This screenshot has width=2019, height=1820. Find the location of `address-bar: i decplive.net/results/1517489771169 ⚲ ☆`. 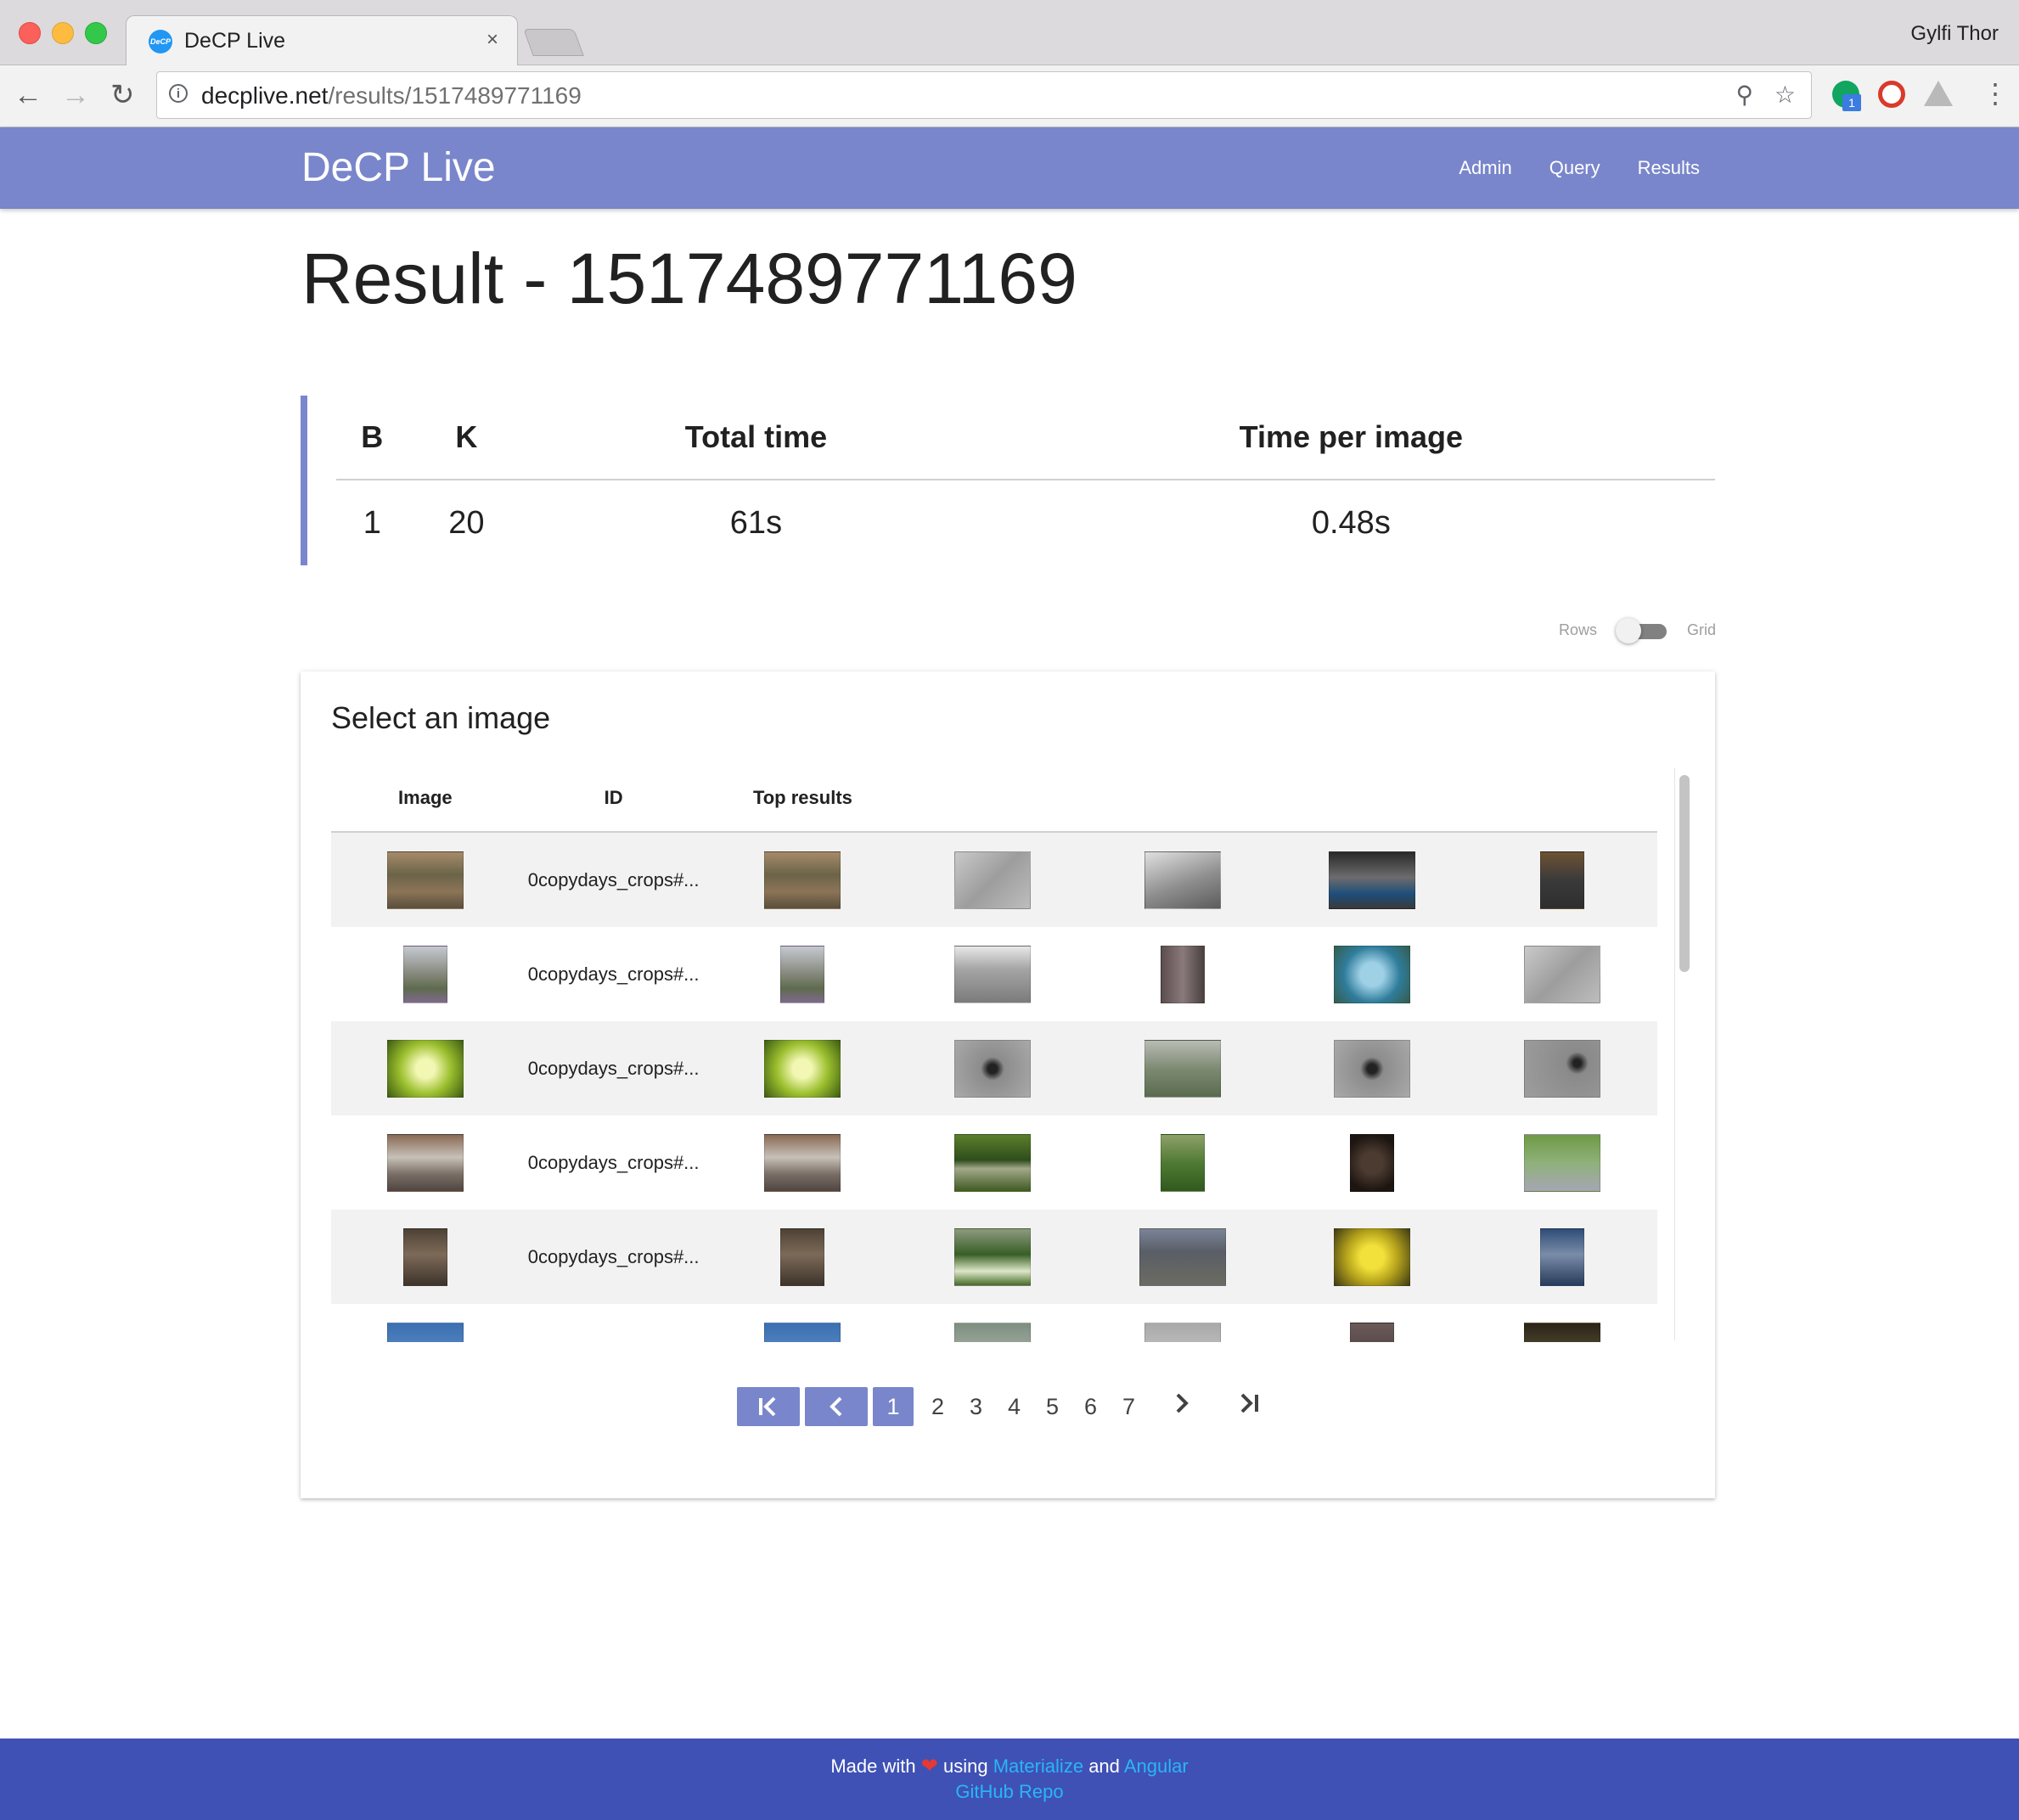

address-bar: i decplive.net/results/1517489771169 ⚲ ☆ is located at coordinates (984, 95).